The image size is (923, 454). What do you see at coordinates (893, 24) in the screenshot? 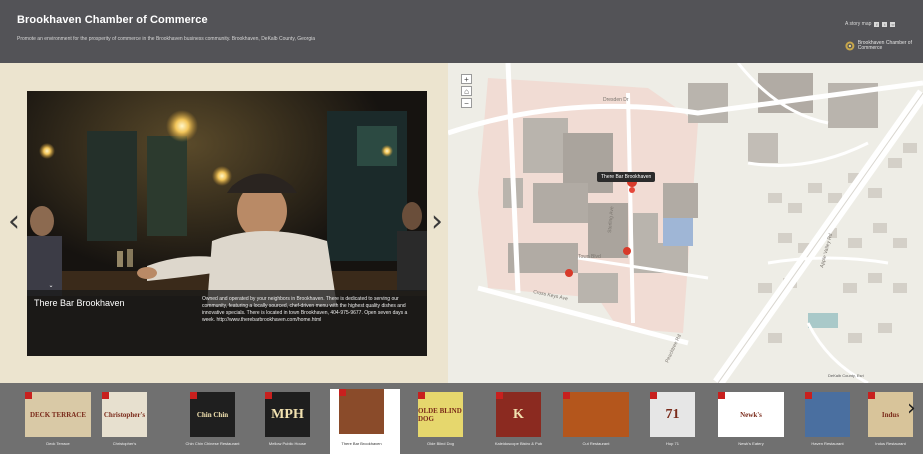
I see `link-icon: ∞` at bounding box center [893, 24].